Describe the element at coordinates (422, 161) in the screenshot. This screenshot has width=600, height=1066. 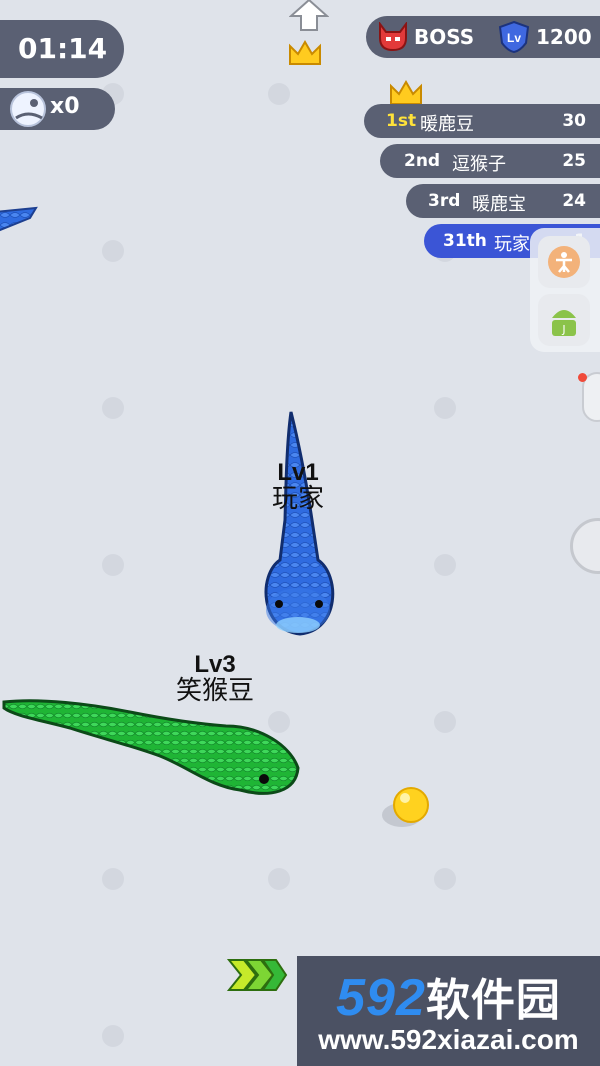
I see `leaderboard-rank: 2nd` at that location.